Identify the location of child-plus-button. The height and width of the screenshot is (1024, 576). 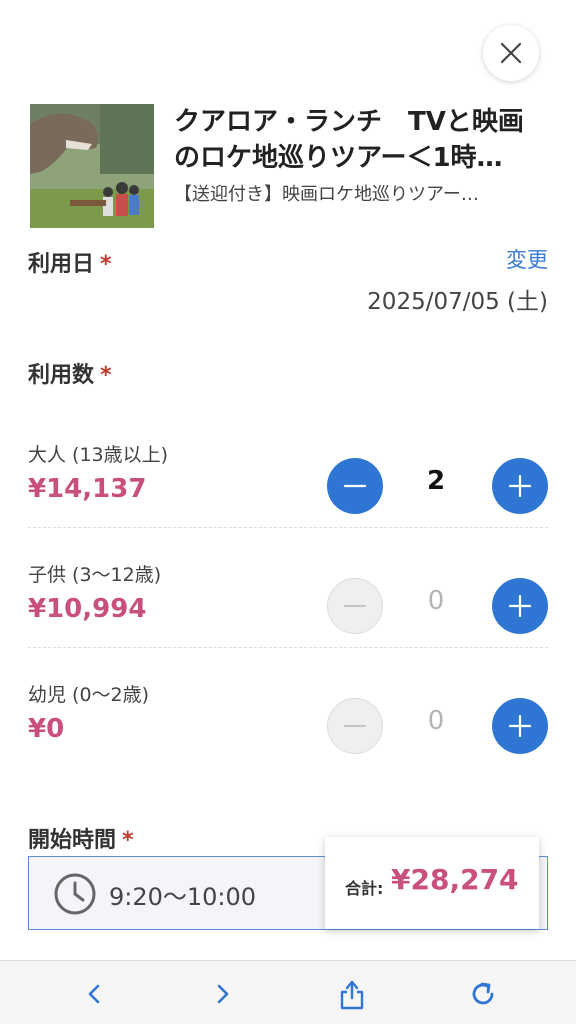
(520, 606).